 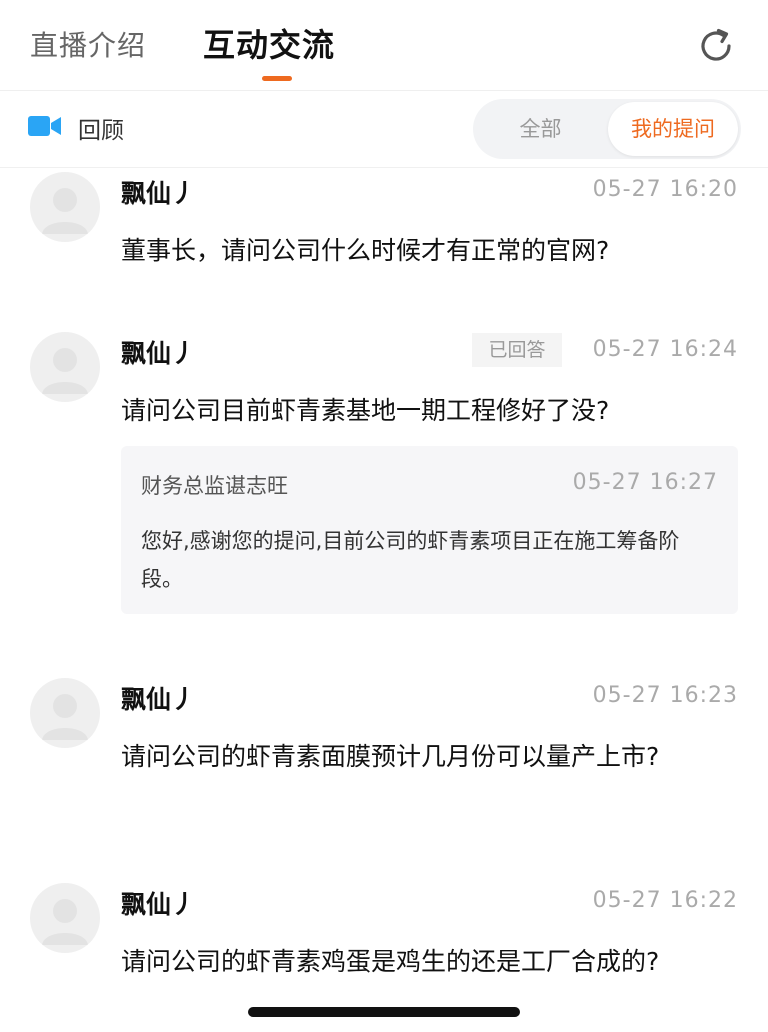 What do you see at coordinates (540, 129) in the screenshot?
I see `filter-all-button: 全部` at bounding box center [540, 129].